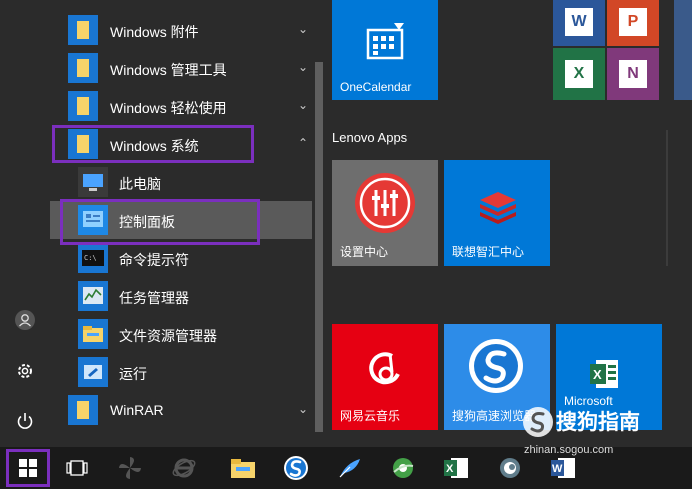 Image resolution: width=692 pixels, height=489 pixels. I want to click on file-explorer-taskbar-icon, so click(243, 468).